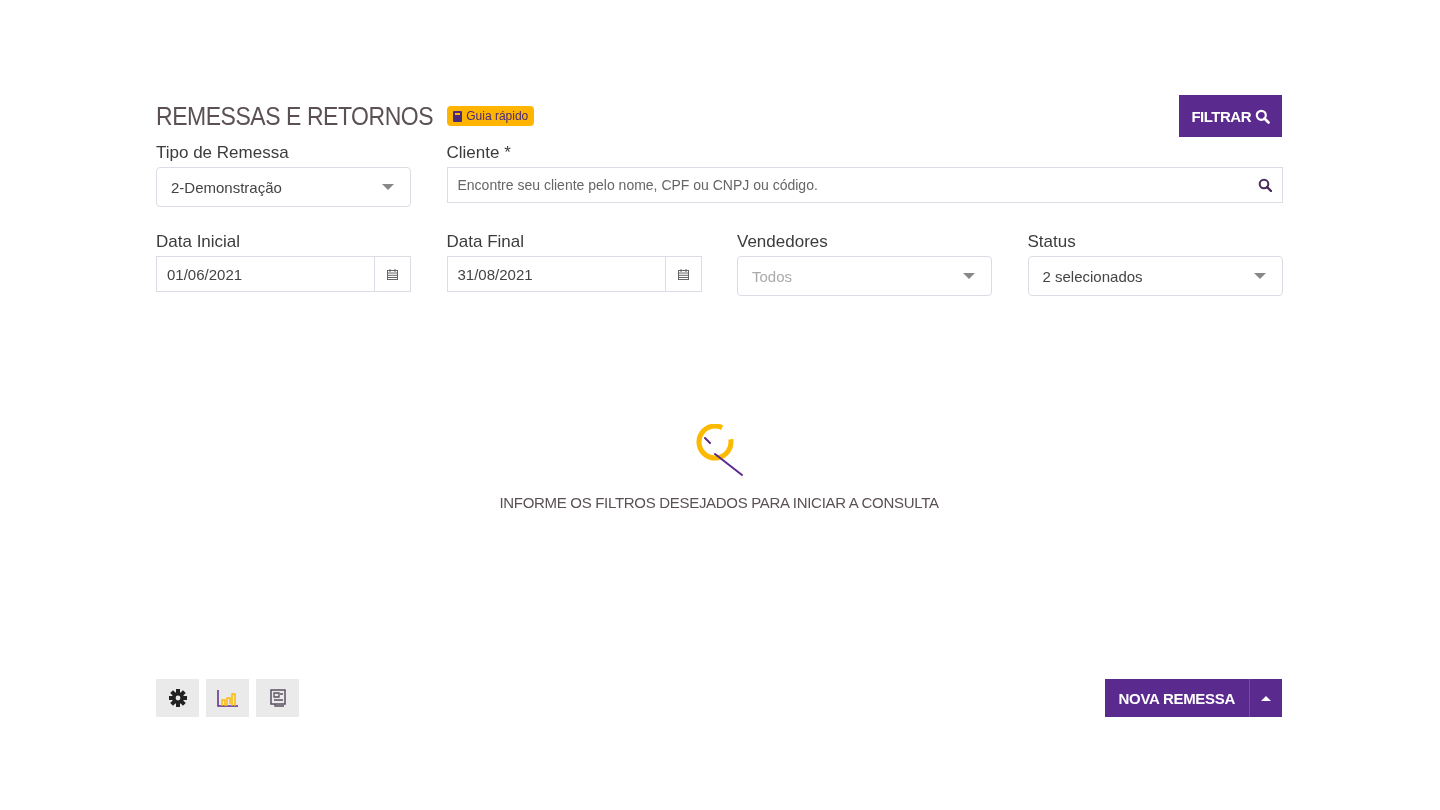 Image resolution: width=1440 pixels, height=810 pixels. I want to click on date-field: 01/06/2021, so click(283, 274).